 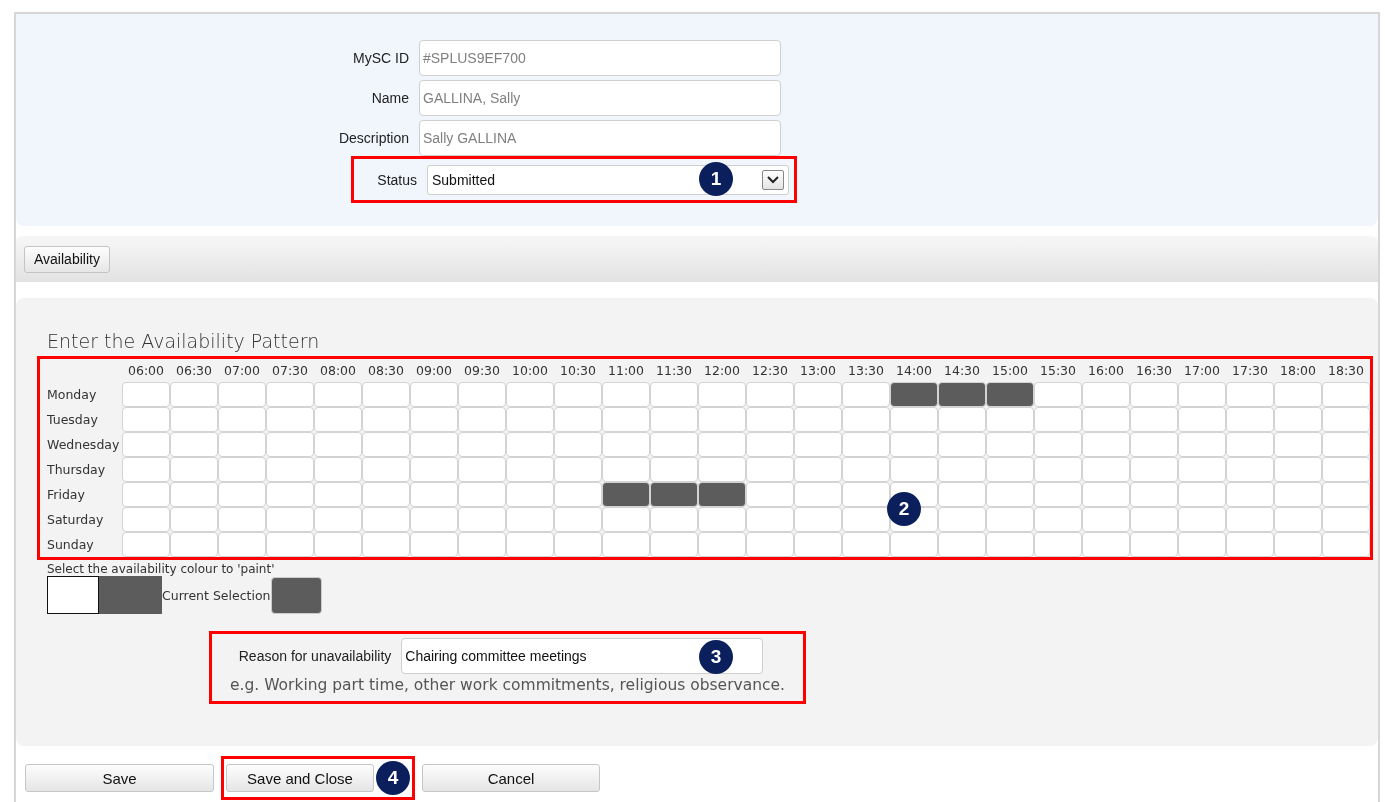 I want to click on time-header: 09:00, so click(x=434, y=371).